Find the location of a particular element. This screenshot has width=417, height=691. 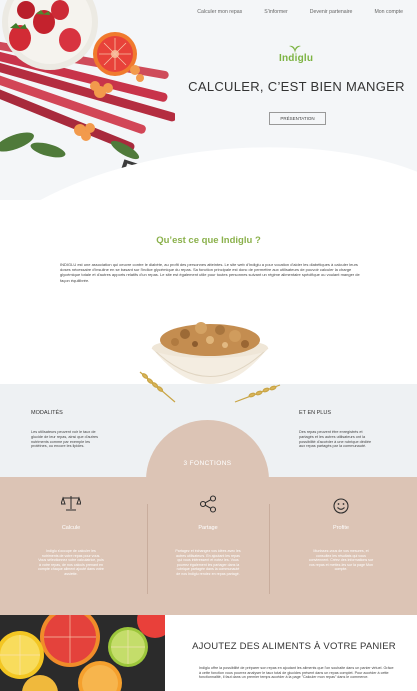

smiley-icon is located at coordinates (341, 506).